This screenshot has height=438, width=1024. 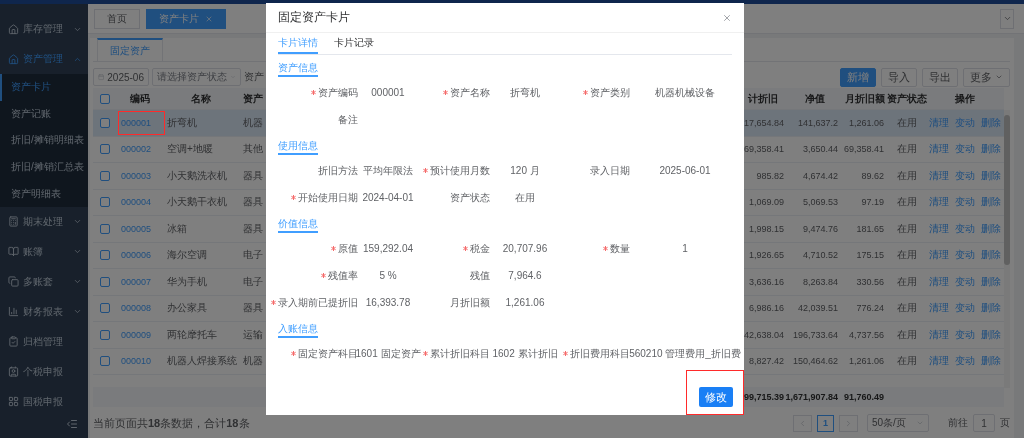 What do you see at coordinates (348, 248) in the screenshot?
I see `field-label: 原值` at bounding box center [348, 248].